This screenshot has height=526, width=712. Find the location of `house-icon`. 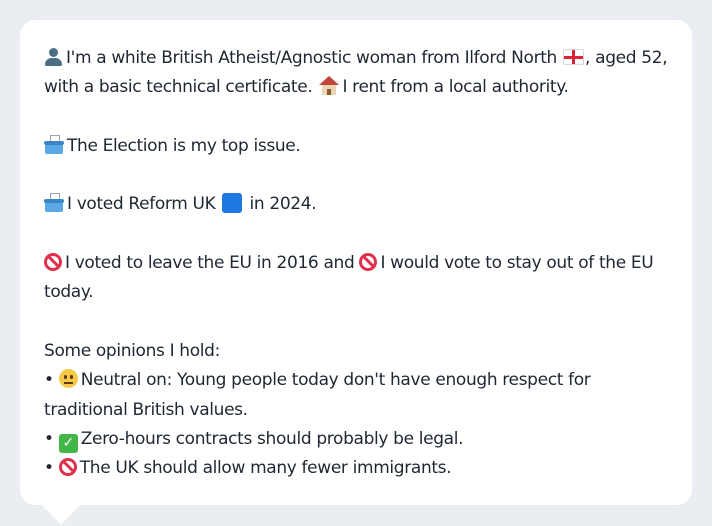

house-icon is located at coordinates (329, 86).